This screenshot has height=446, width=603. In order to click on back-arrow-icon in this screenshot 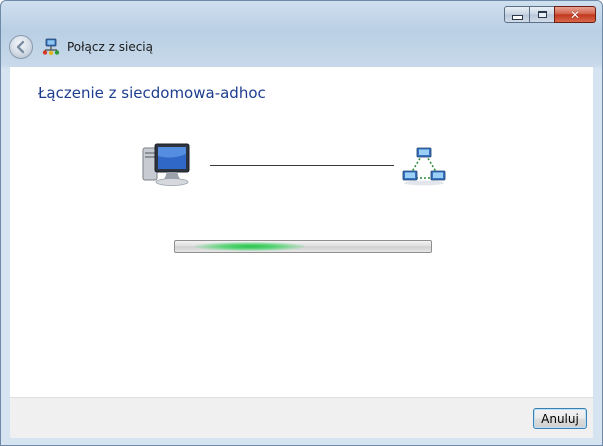, I will do `click(20, 47)`.